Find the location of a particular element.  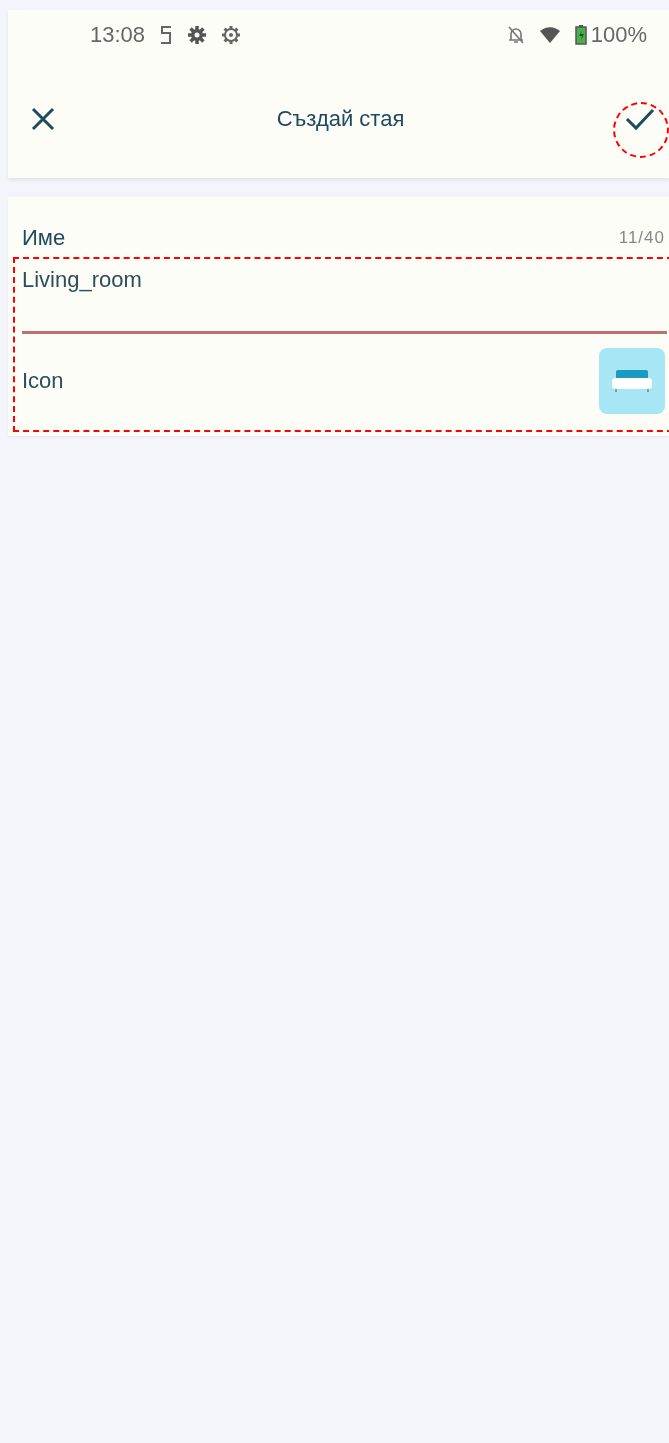

wifi-icon is located at coordinates (549, 35).